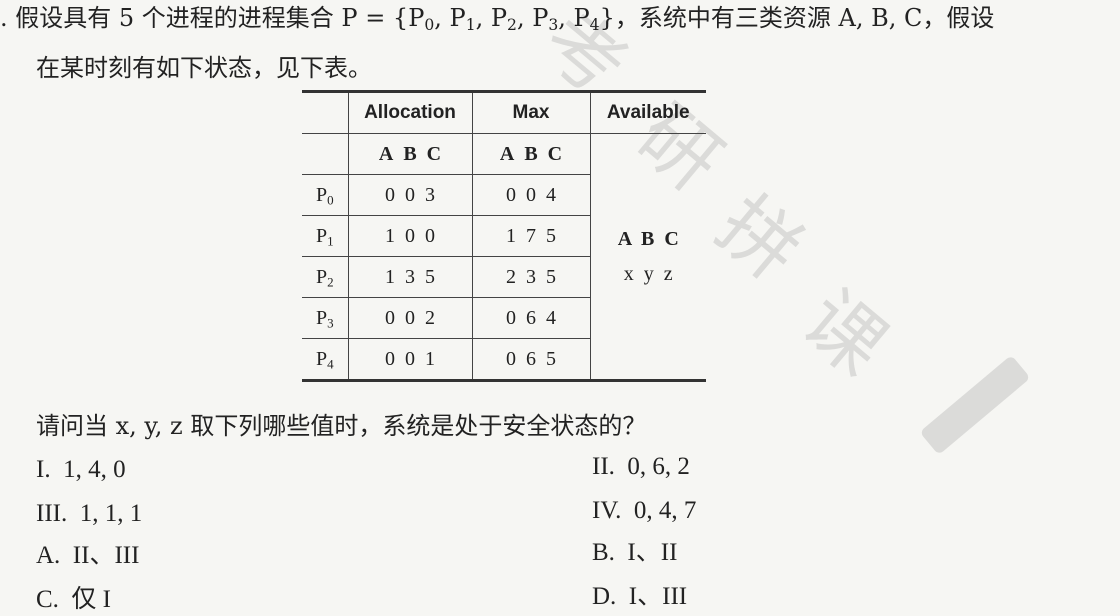 This screenshot has height=616, width=1120. I want to click on allocation-cell: 0 0 1, so click(410, 359).